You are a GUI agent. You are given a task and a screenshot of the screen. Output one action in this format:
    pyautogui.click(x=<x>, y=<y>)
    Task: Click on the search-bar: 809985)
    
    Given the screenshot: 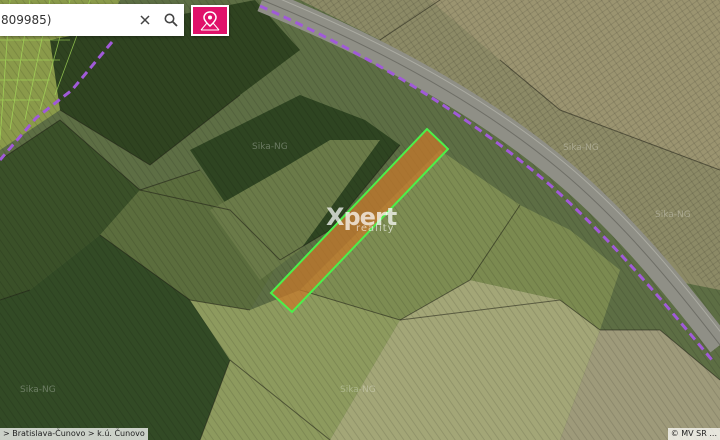 What is the action you would take?
    pyautogui.click(x=92, y=20)
    